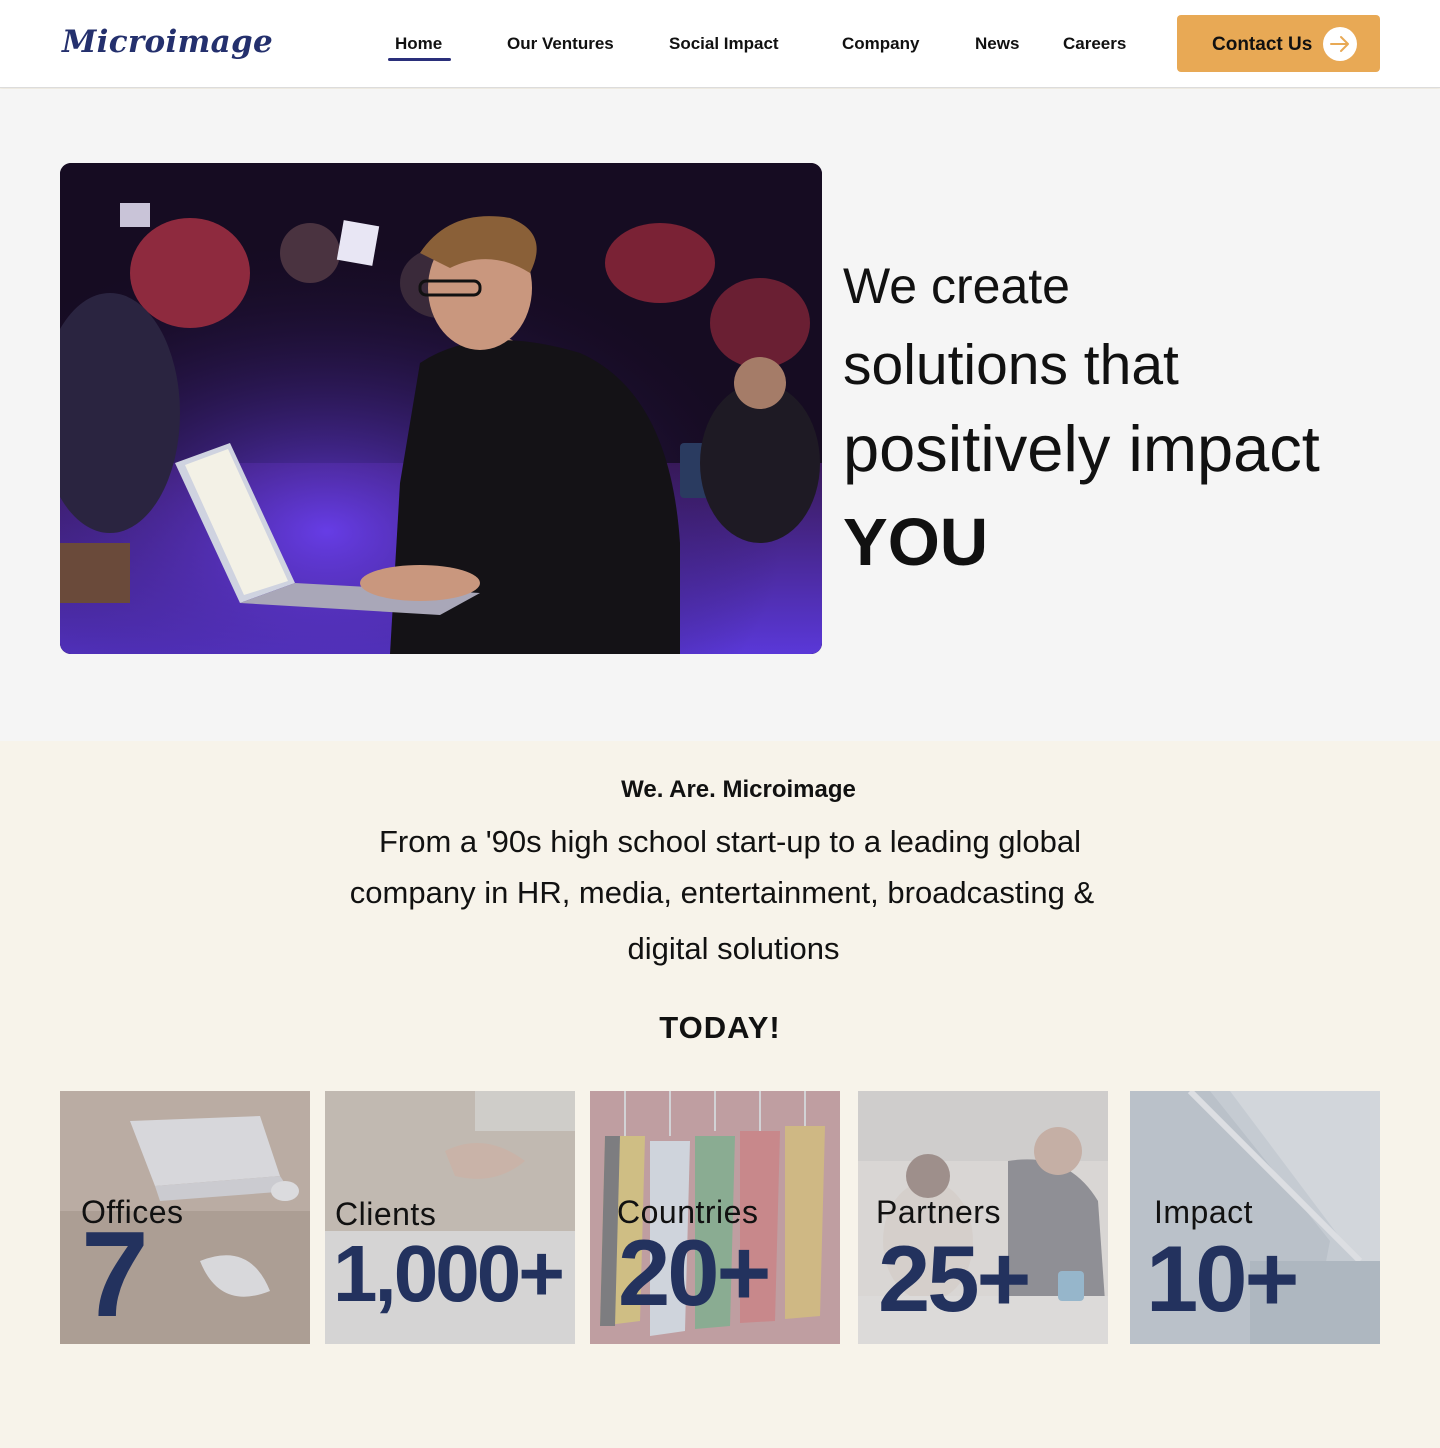  What do you see at coordinates (954, 1278) in the screenshot?
I see `stat-partners-value: 25+` at bounding box center [954, 1278].